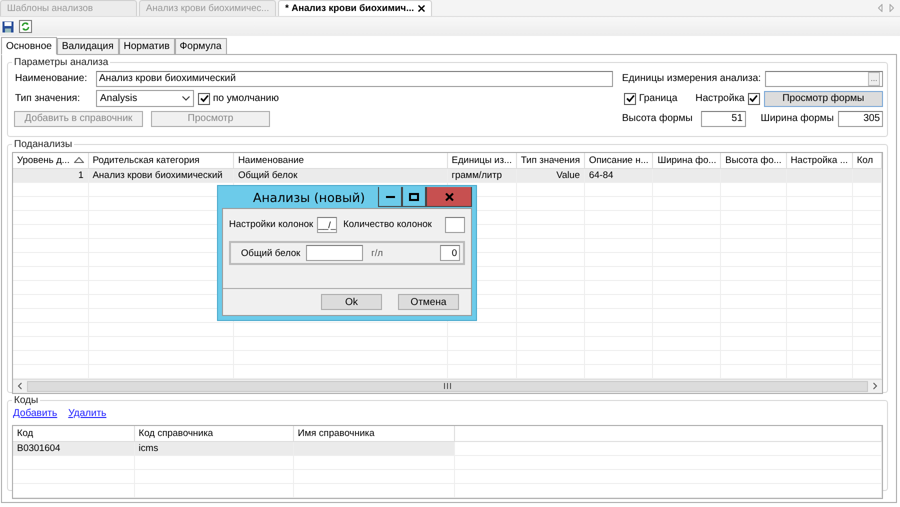 The width and height of the screenshot is (900, 507). Describe the element at coordinates (373, 433) in the screenshot. I see `column-header: Имя справочника` at that location.